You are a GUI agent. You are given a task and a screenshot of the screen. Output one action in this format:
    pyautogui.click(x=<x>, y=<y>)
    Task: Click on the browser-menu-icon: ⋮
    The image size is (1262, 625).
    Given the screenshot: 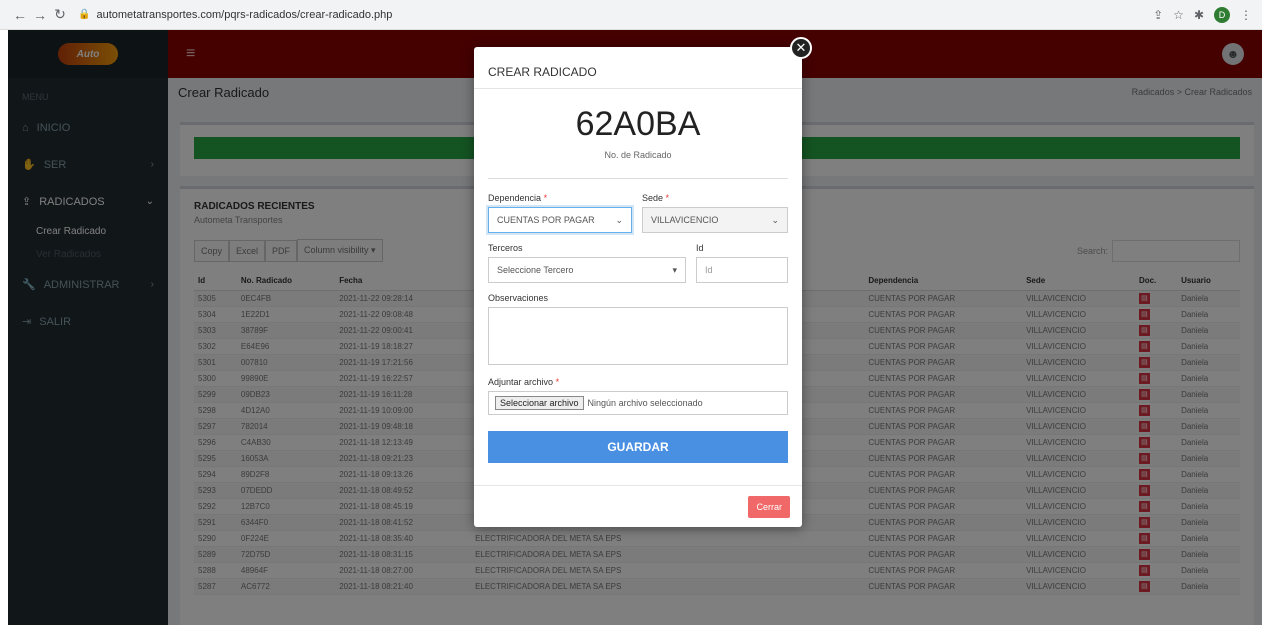 What is the action you would take?
    pyautogui.click(x=1246, y=15)
    